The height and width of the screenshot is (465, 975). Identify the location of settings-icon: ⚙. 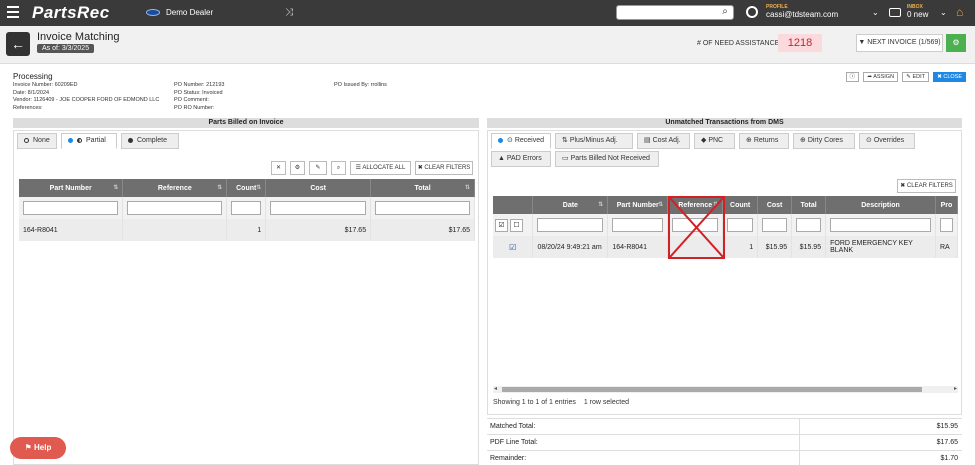
(297, 168).